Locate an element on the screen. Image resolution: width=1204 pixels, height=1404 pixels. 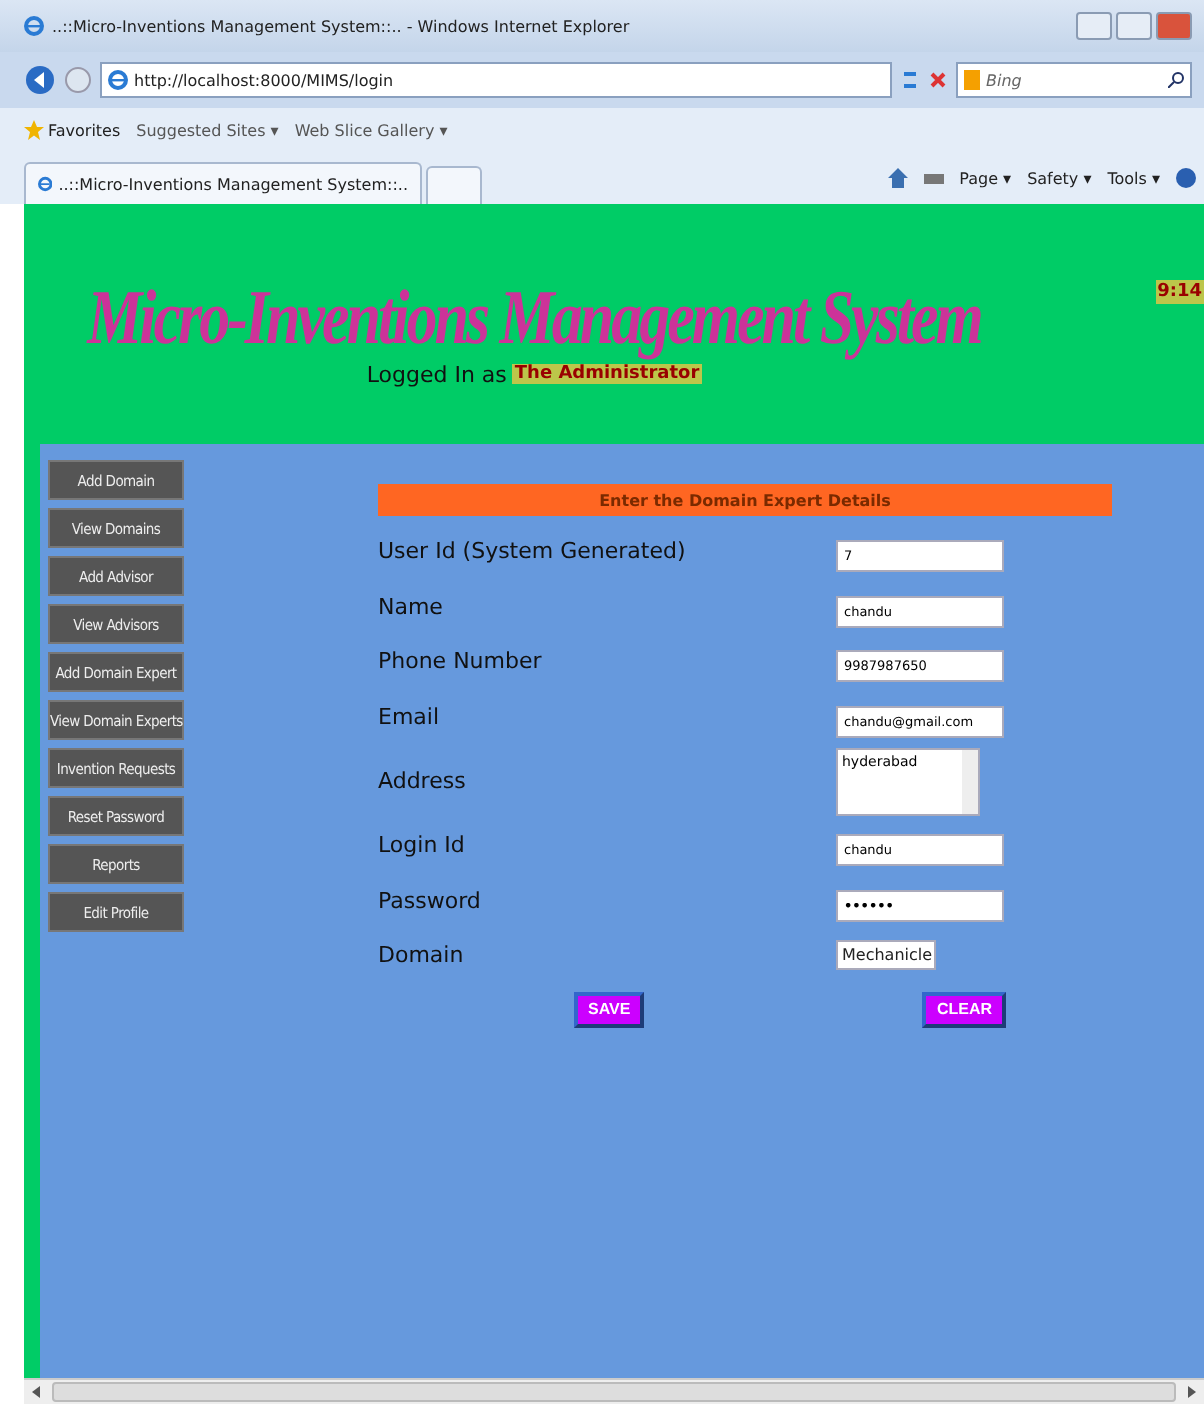
field-label: Login Id is located at coordinates (422, 845).